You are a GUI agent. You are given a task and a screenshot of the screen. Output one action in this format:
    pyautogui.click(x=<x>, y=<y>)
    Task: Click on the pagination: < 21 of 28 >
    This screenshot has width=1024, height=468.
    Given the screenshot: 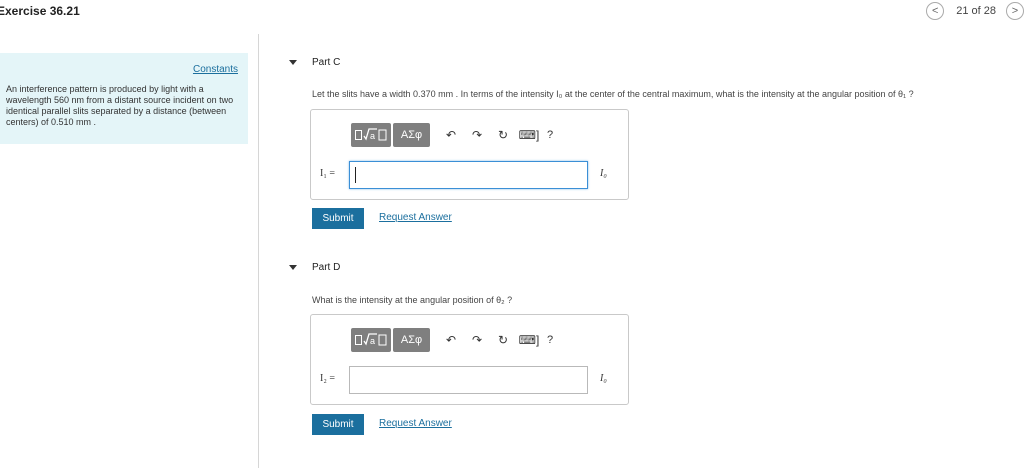 What is the action you would take?
    pyautogui.click(x=975, y=11)
    